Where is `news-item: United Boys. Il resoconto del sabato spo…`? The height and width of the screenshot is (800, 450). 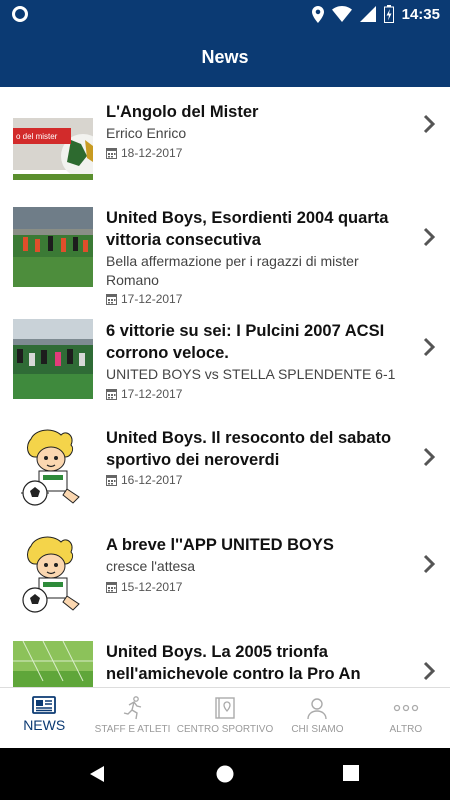 news-item: United Boys. Il resoconto del sabato spo… is located at coordinates (225, 466).